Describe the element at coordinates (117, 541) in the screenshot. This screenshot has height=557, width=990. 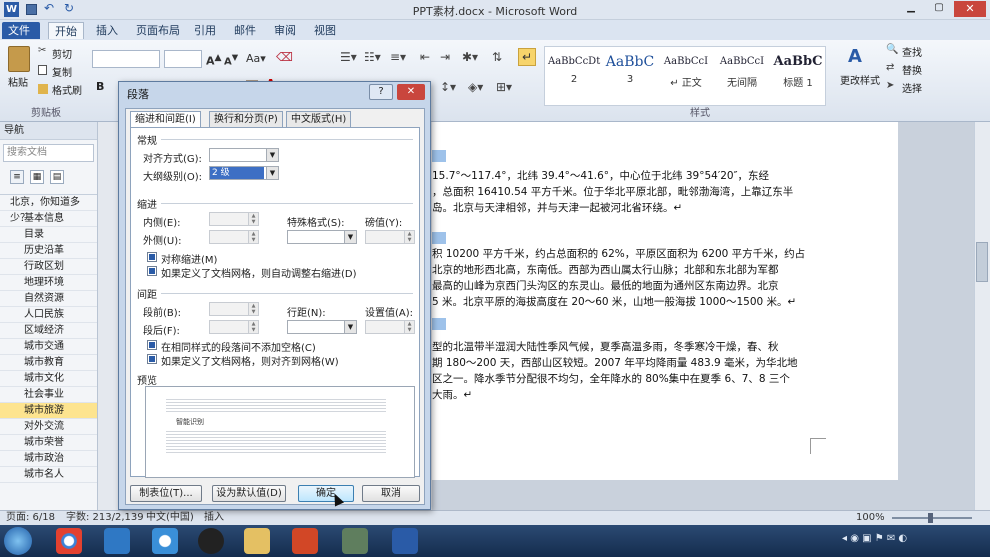
I see `media-player-icon` at that location.